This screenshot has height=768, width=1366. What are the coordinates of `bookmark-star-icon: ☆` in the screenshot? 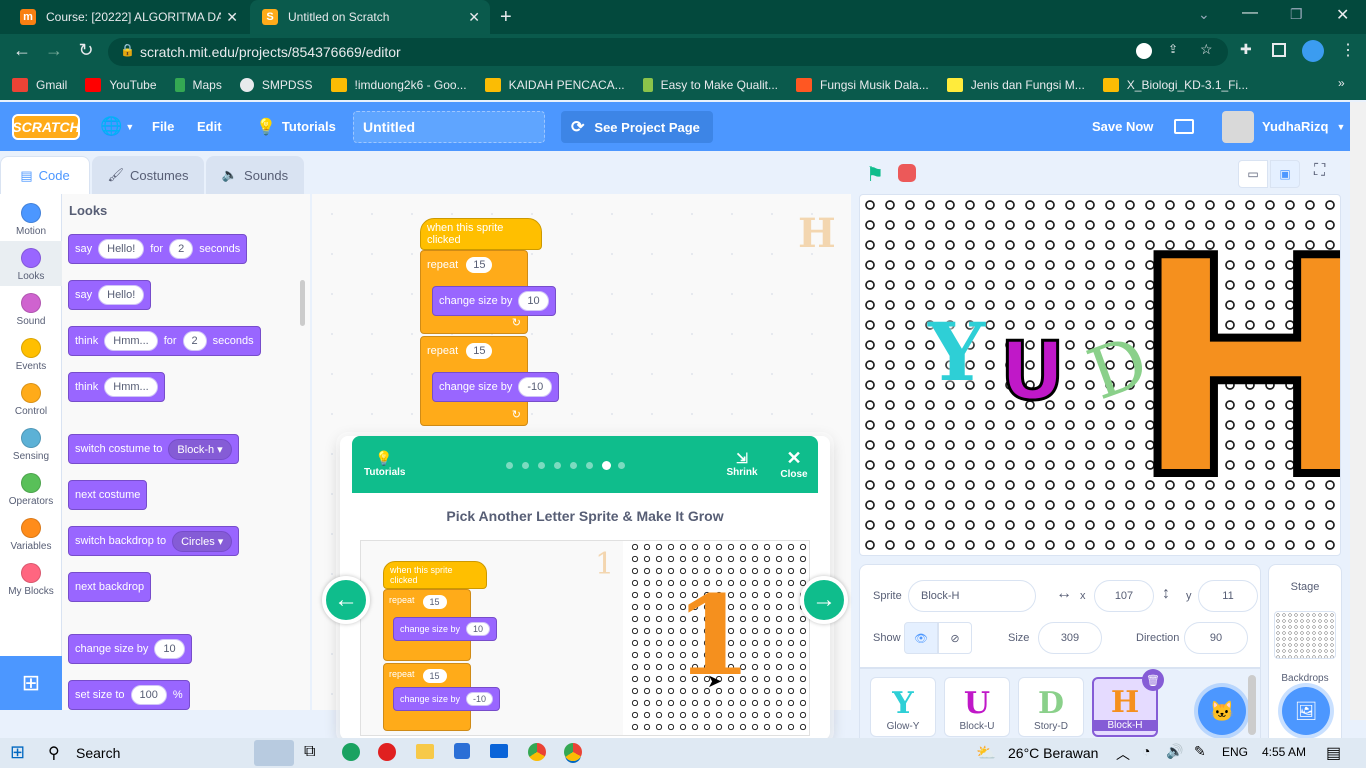 It's located at (1206, 49).